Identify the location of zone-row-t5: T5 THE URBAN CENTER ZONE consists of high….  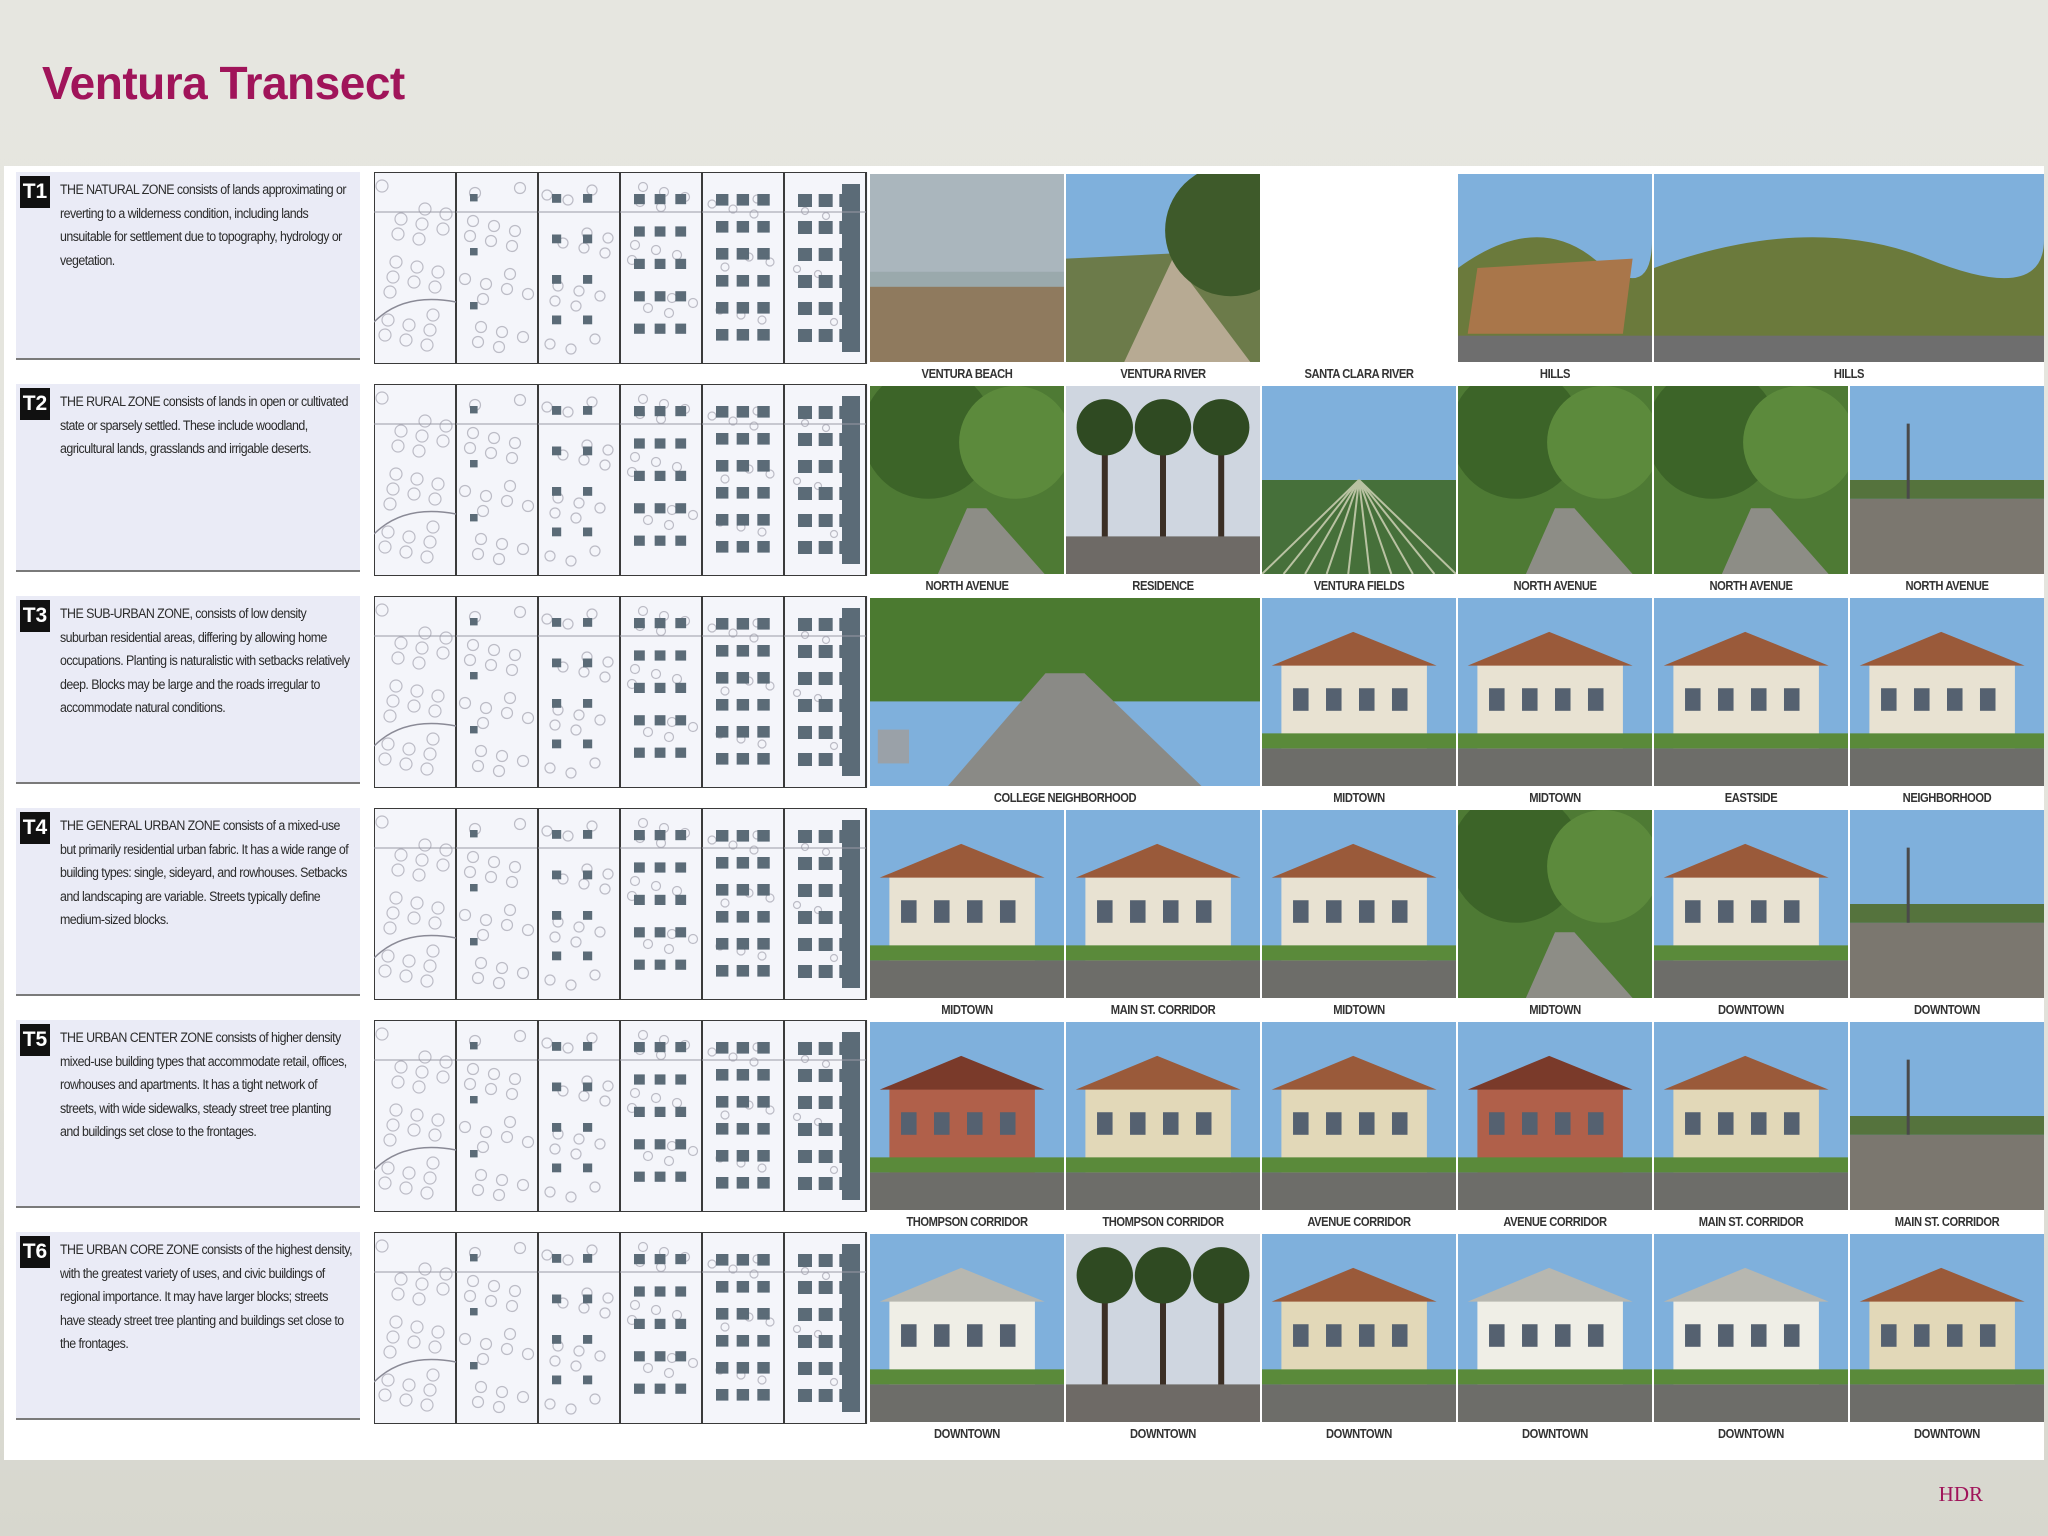
(1024, 1121).